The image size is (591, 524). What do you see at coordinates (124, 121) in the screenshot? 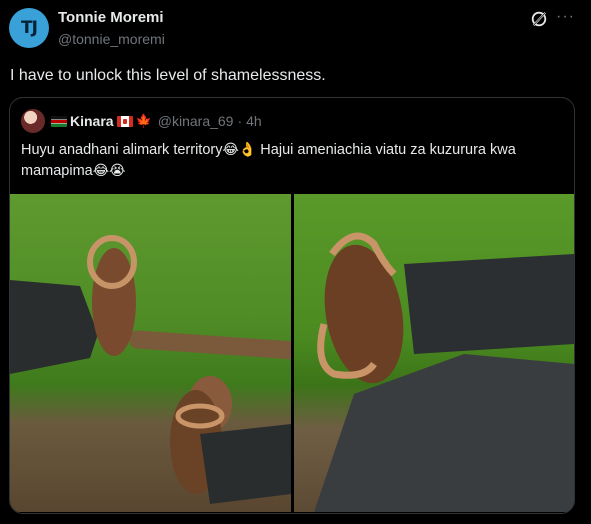
I see `canada-flag-icon` at bounding box center [124, 121].